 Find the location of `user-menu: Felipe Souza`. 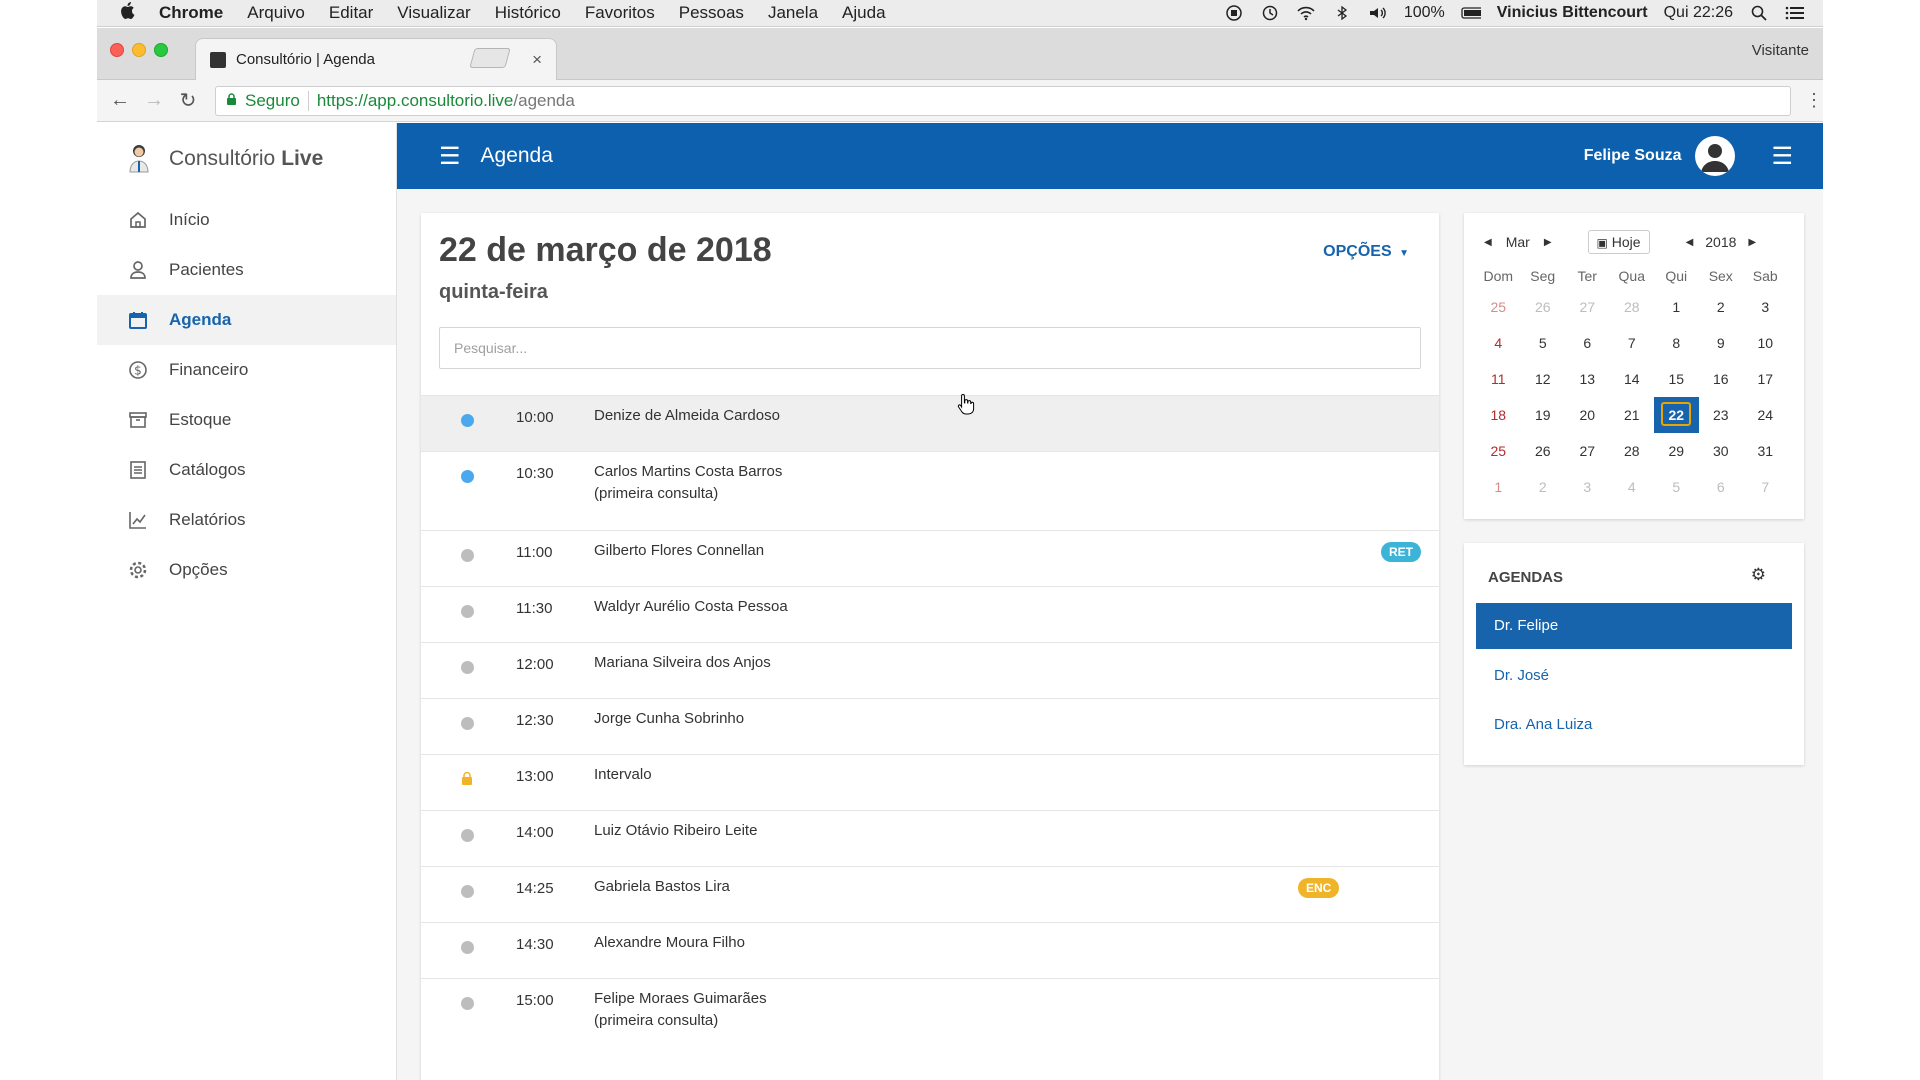

user-menu: Felipe Souza is located at coordinates (1660, 156).